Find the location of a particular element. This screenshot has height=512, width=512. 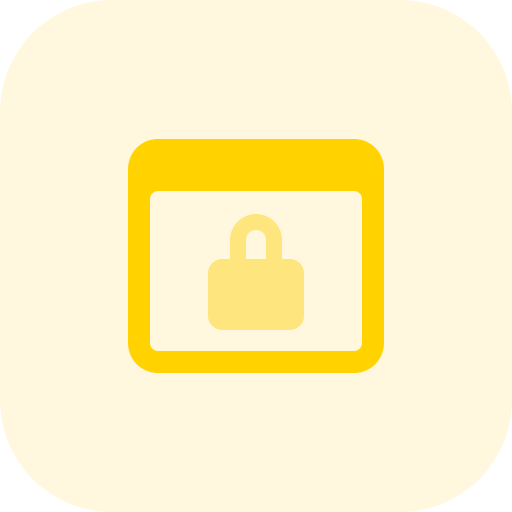

padlock-body is located at coordinates (256, 294).